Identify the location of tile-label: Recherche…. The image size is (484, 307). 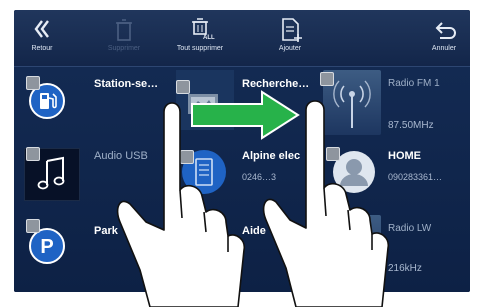
(276, 84).